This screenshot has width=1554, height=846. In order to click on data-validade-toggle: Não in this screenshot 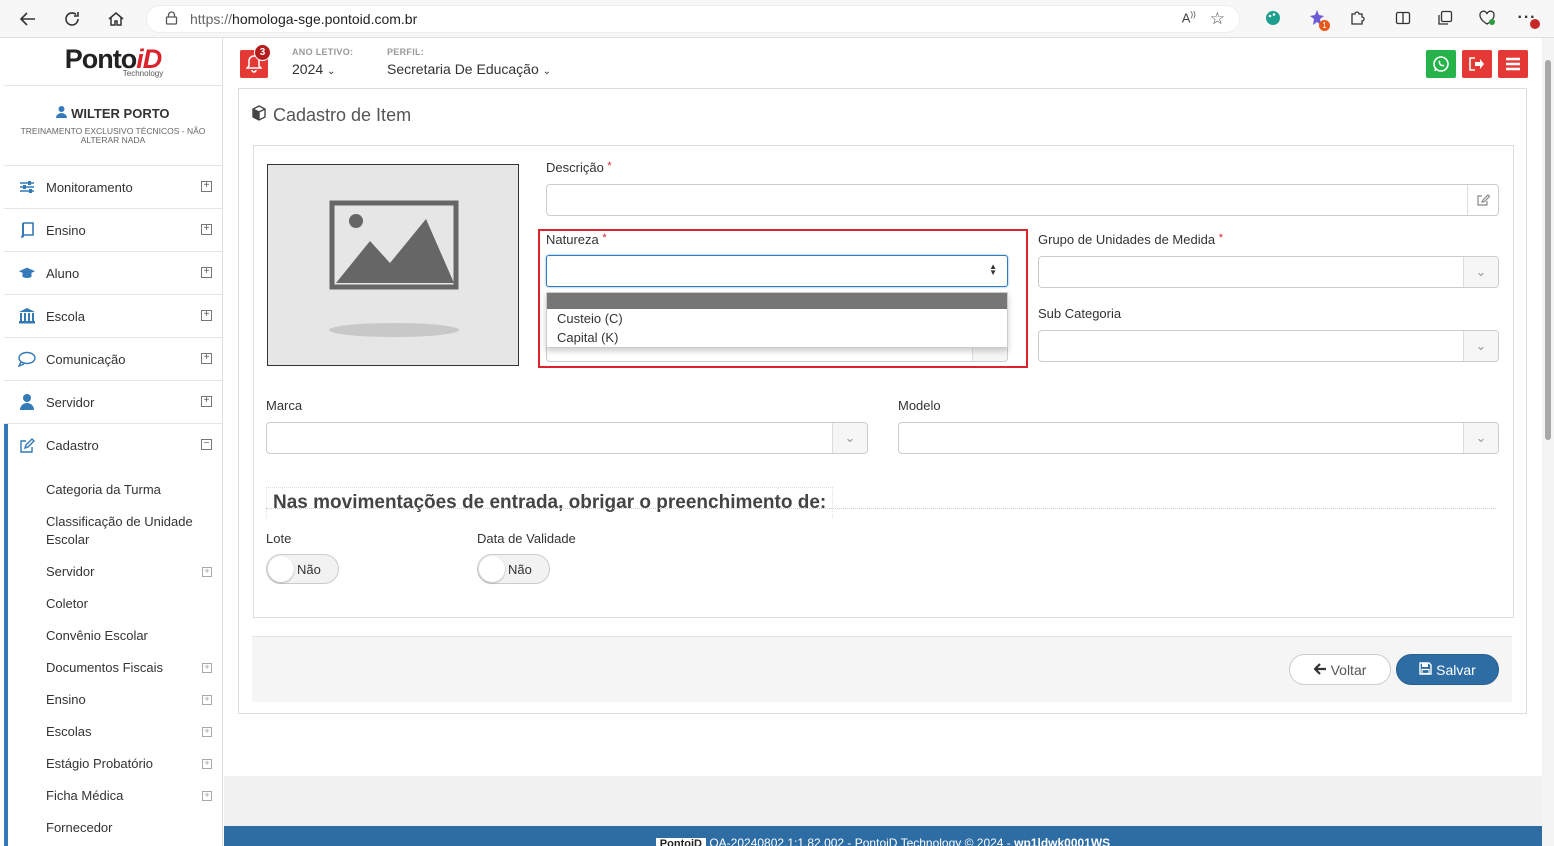, I will do `click(513, 569)`.